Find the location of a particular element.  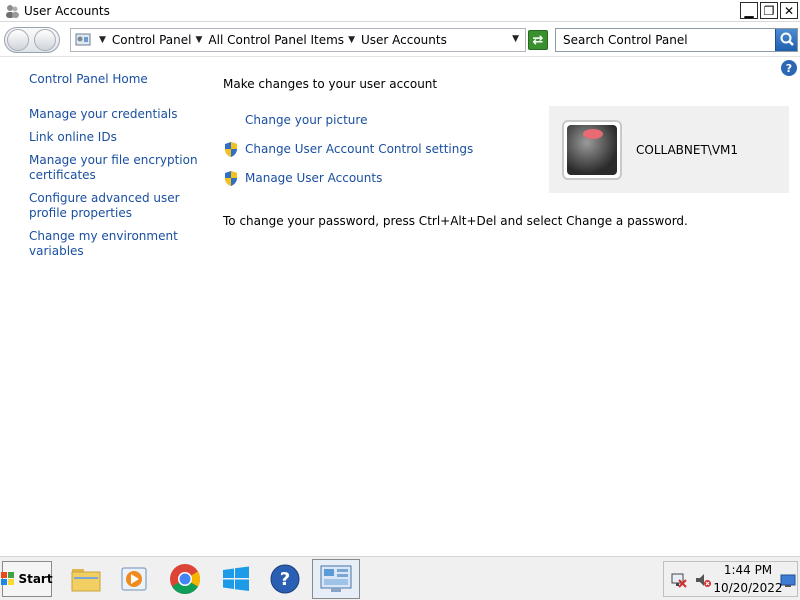

help-icon: ? is located at coordinates (285, 579).